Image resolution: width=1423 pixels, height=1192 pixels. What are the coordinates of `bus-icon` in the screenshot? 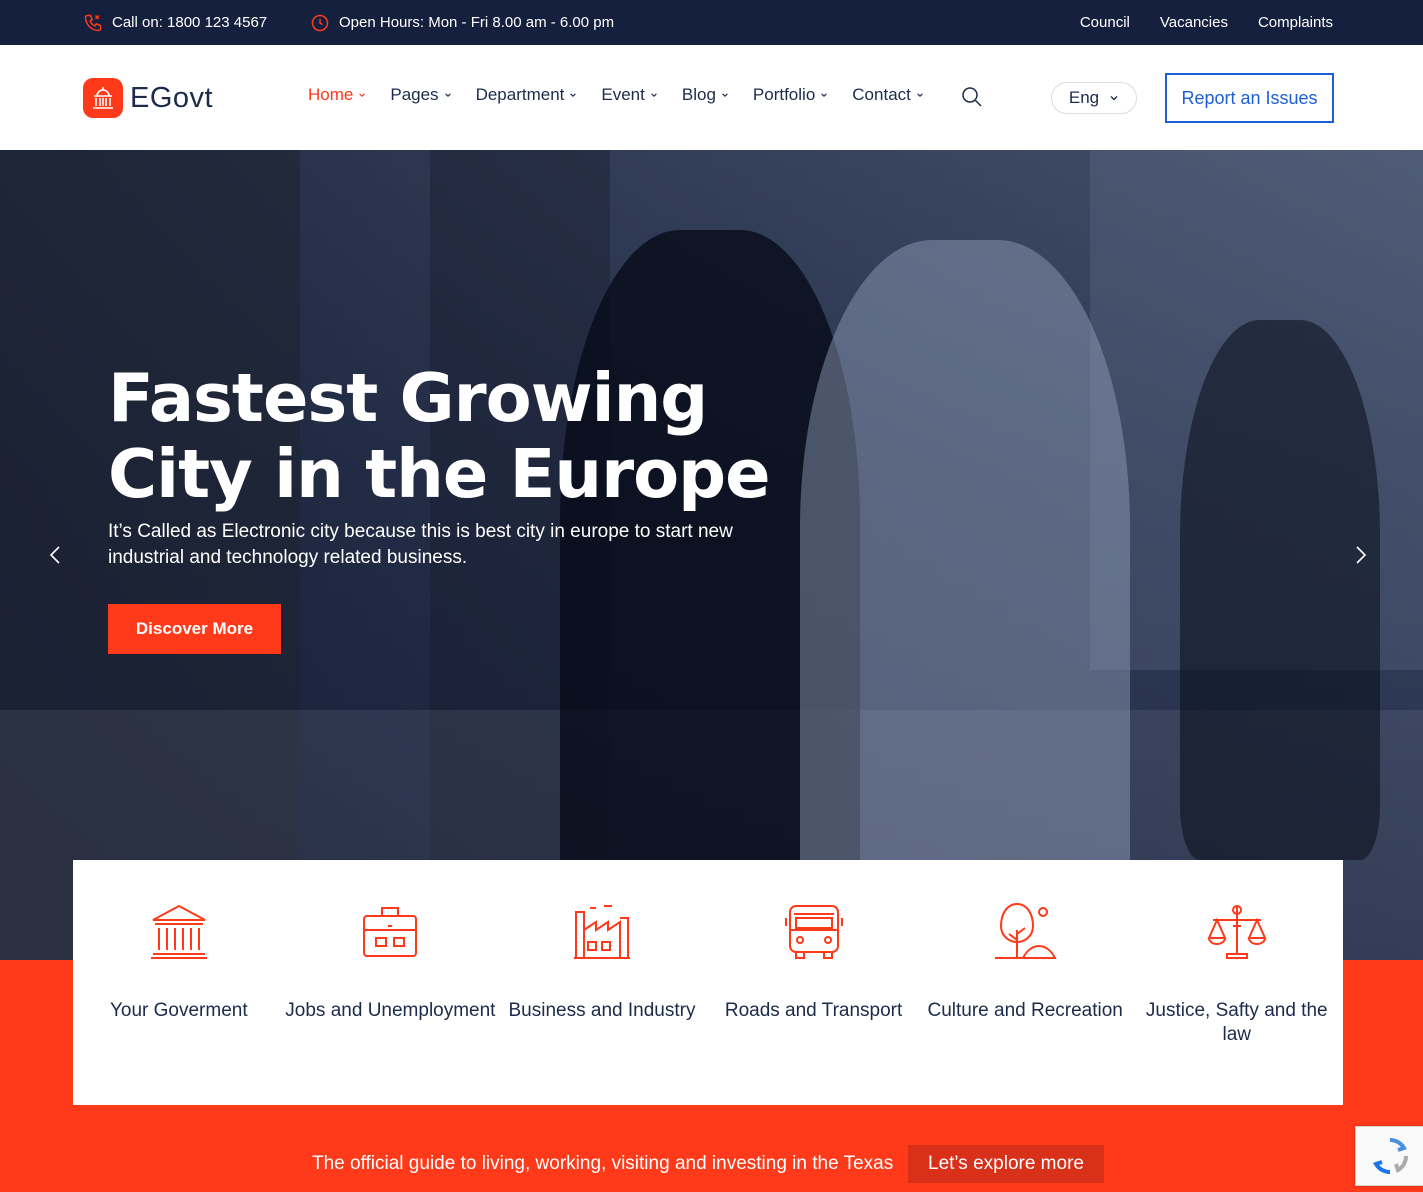 It's located at (813, 932).